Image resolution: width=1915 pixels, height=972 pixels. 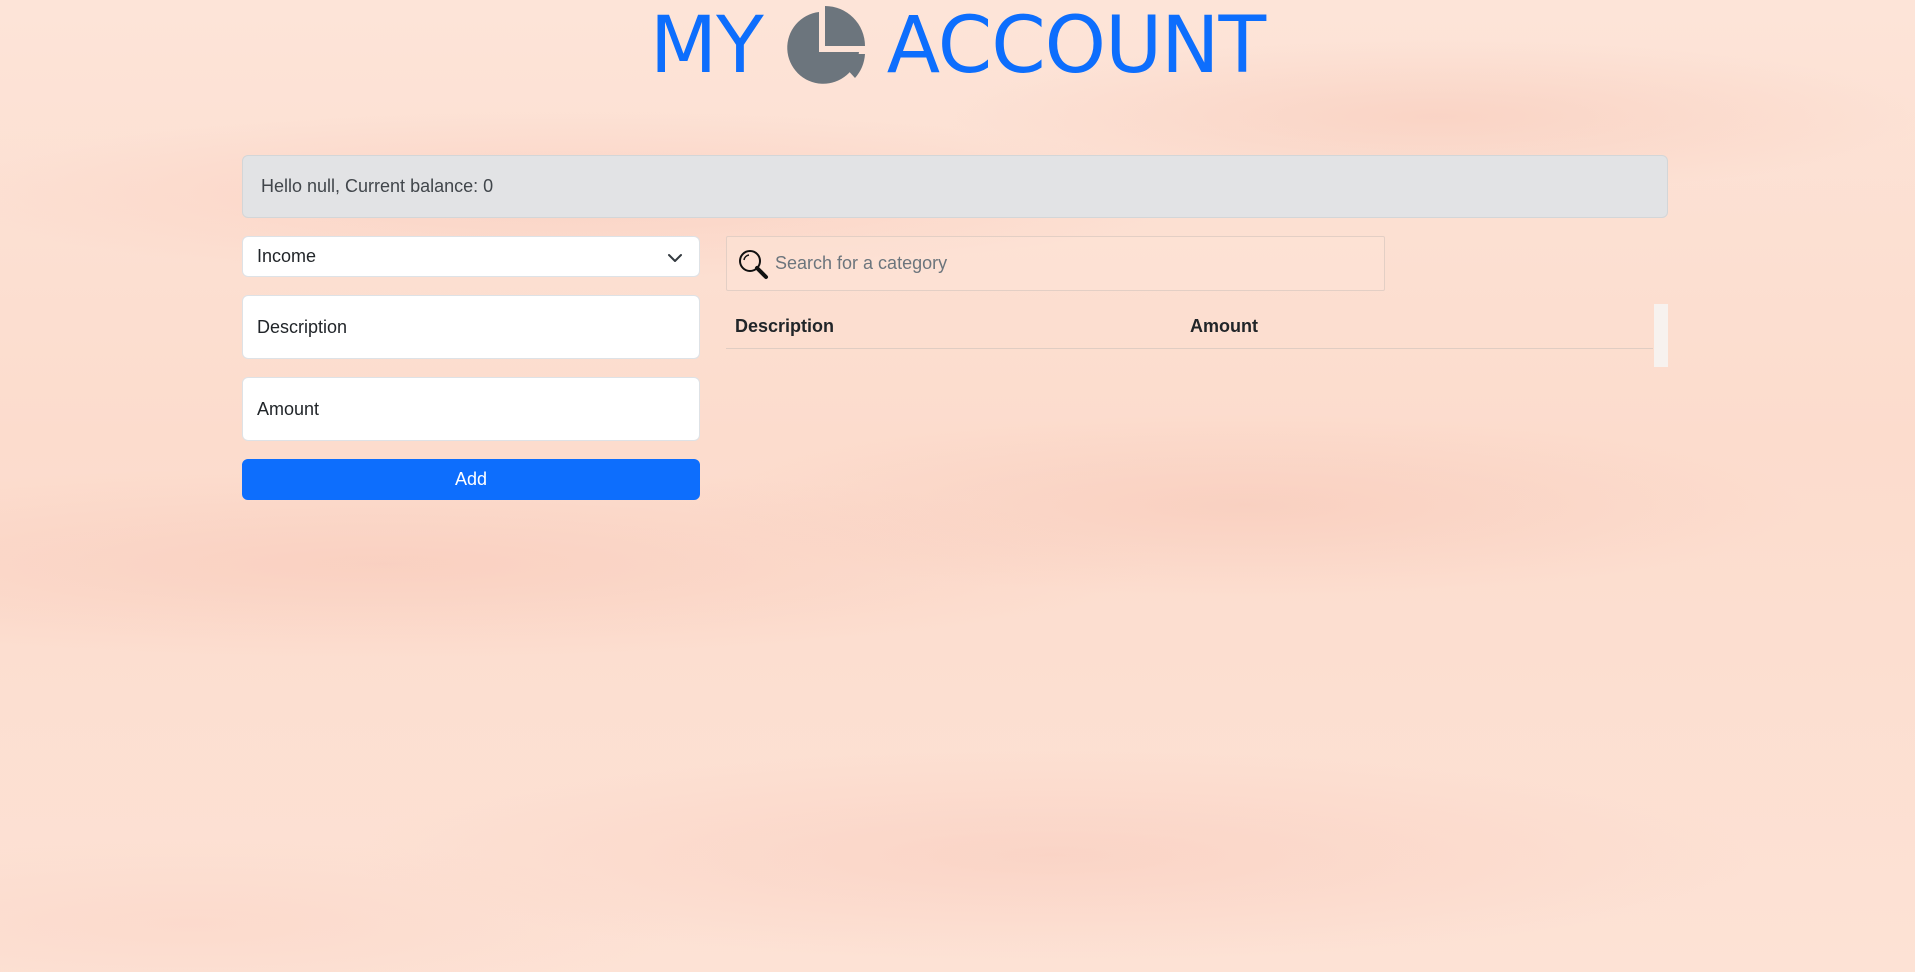 What do you see at coordinates (753, 264) in the screenshot?
I see `magnifier-icon` at bounding box center [753, 264].